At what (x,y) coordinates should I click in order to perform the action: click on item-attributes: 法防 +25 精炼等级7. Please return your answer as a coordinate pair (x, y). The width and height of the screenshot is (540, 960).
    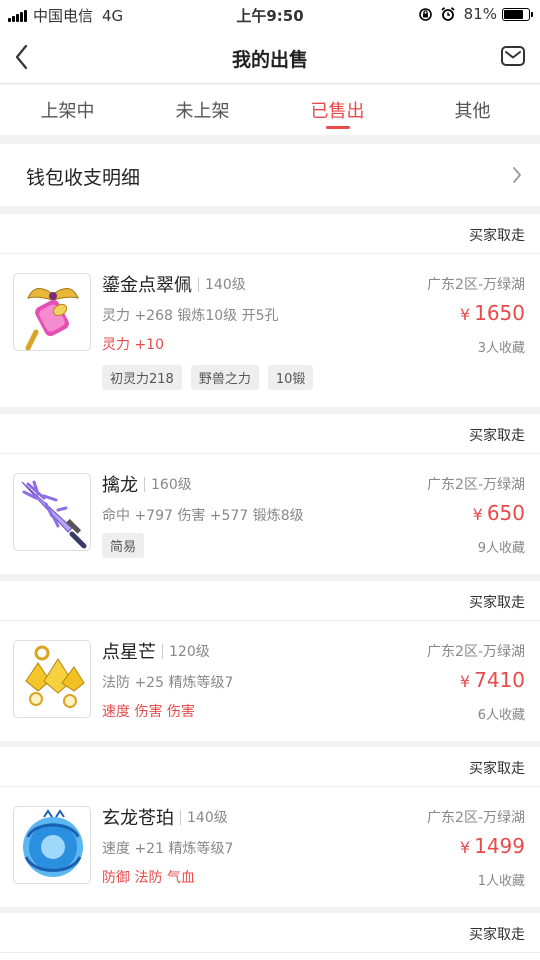
    Looking at the image, I should click on (168, 683).